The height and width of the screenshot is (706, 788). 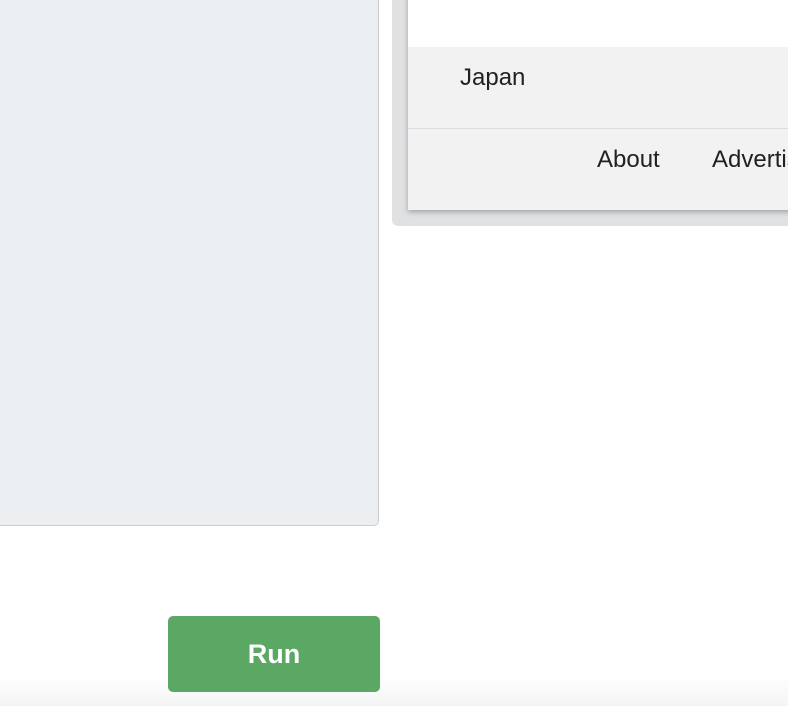 I want to click on footer-country-bar: Japan, so click(x=598, y=88).